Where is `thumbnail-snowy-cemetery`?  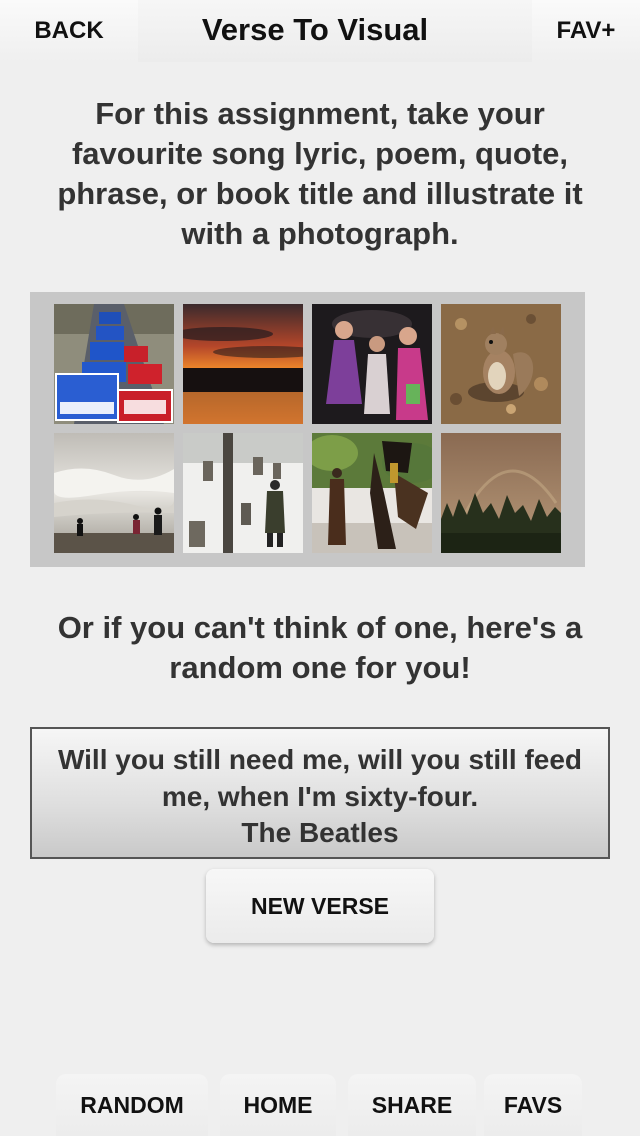 thumbnail-snowy-cemetery is located at coordinates (243, 493).